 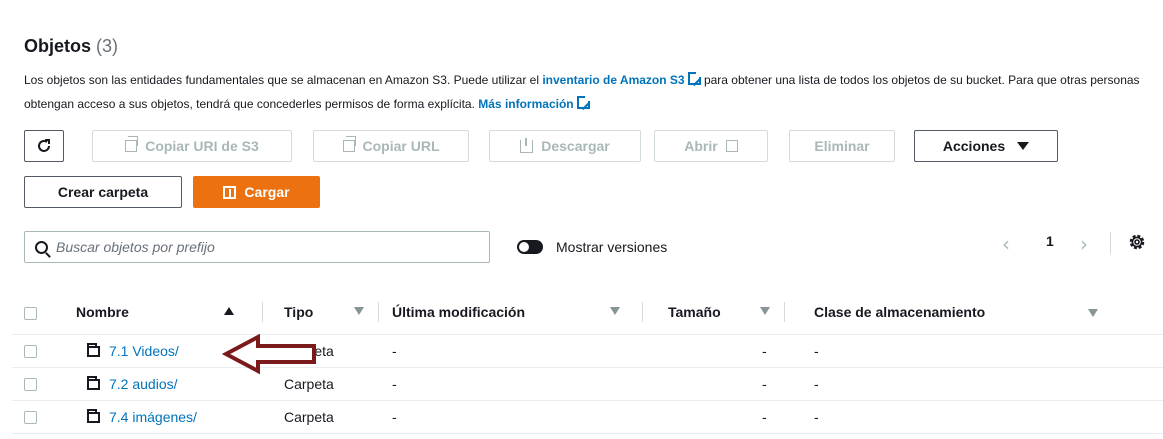 What do you see at coordinates (150, 312) in the screenshot?
I see `header-name: Nombre` at bounding box center [150, 312].